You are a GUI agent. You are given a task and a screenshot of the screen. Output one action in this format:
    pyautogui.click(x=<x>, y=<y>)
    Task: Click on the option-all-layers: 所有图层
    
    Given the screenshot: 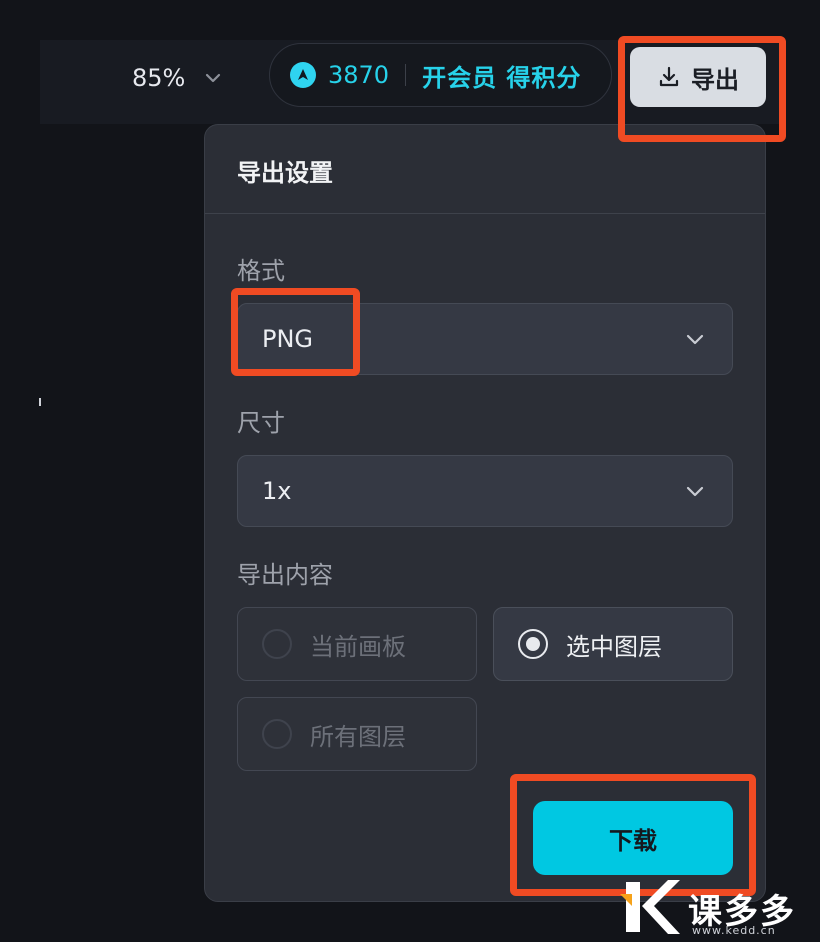 What is the action you would take?
    pyautogui.click(x=357, y=734)
    